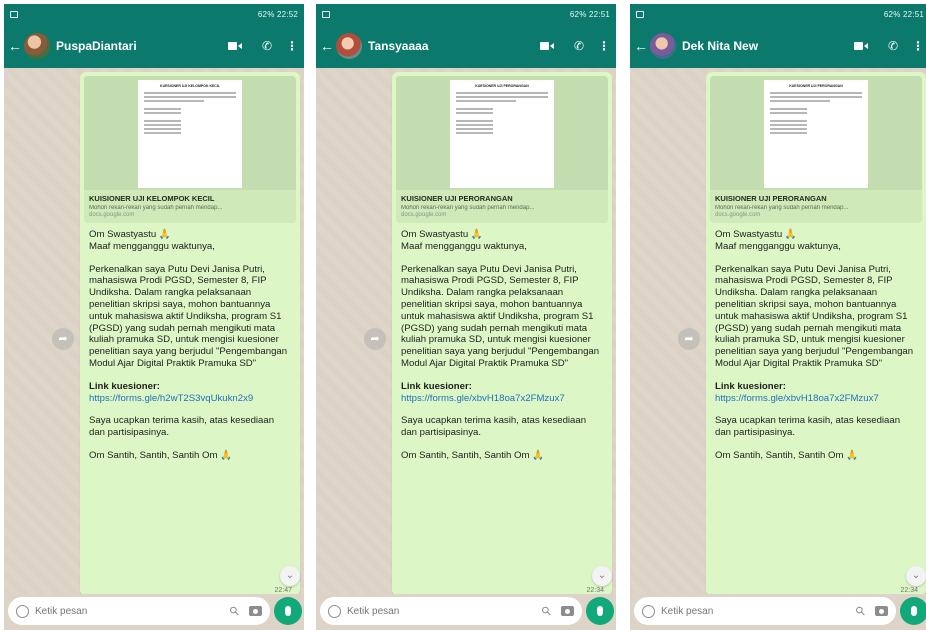 The width and height of the screenshot is (926, 631). I want to click on preview-title: KUISIONER UJI PERORANGAN, so click(771, 198).